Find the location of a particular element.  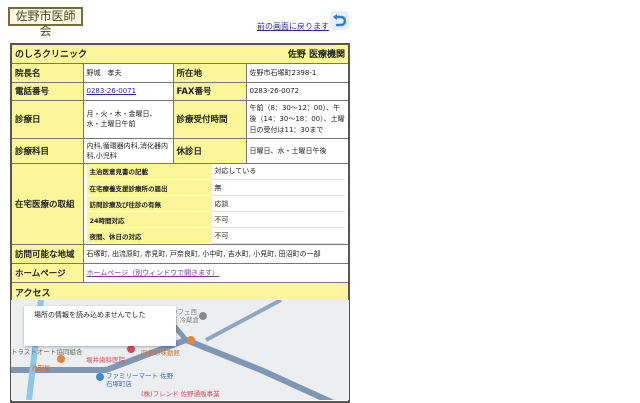

homepage-link: ホームページ（別ウィンドウで開きます） is located at coordinates (153, 273).